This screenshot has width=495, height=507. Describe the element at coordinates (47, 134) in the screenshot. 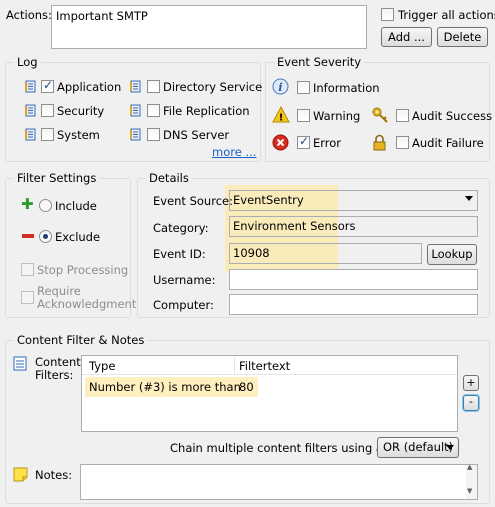

I see `log-system-checkbox` at that location.